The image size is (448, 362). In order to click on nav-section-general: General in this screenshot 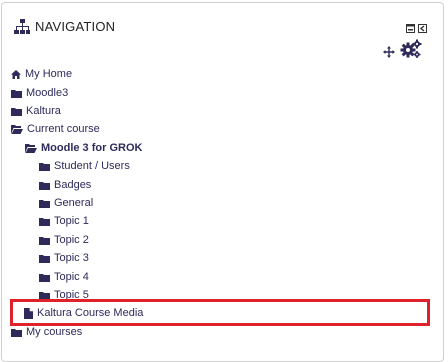, I will do `click(66, 203)`.